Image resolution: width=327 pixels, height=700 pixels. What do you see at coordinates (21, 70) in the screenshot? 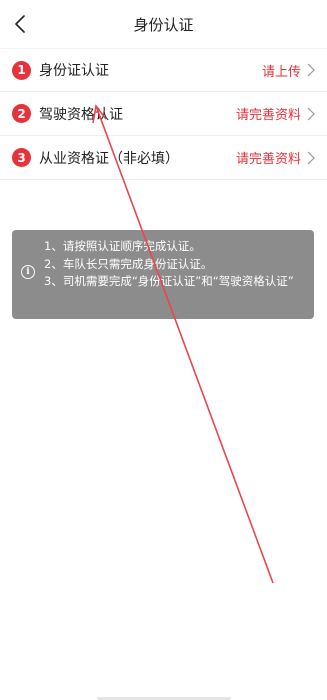
I see `step-number-badge: 1` at bounding box center [21, 70].